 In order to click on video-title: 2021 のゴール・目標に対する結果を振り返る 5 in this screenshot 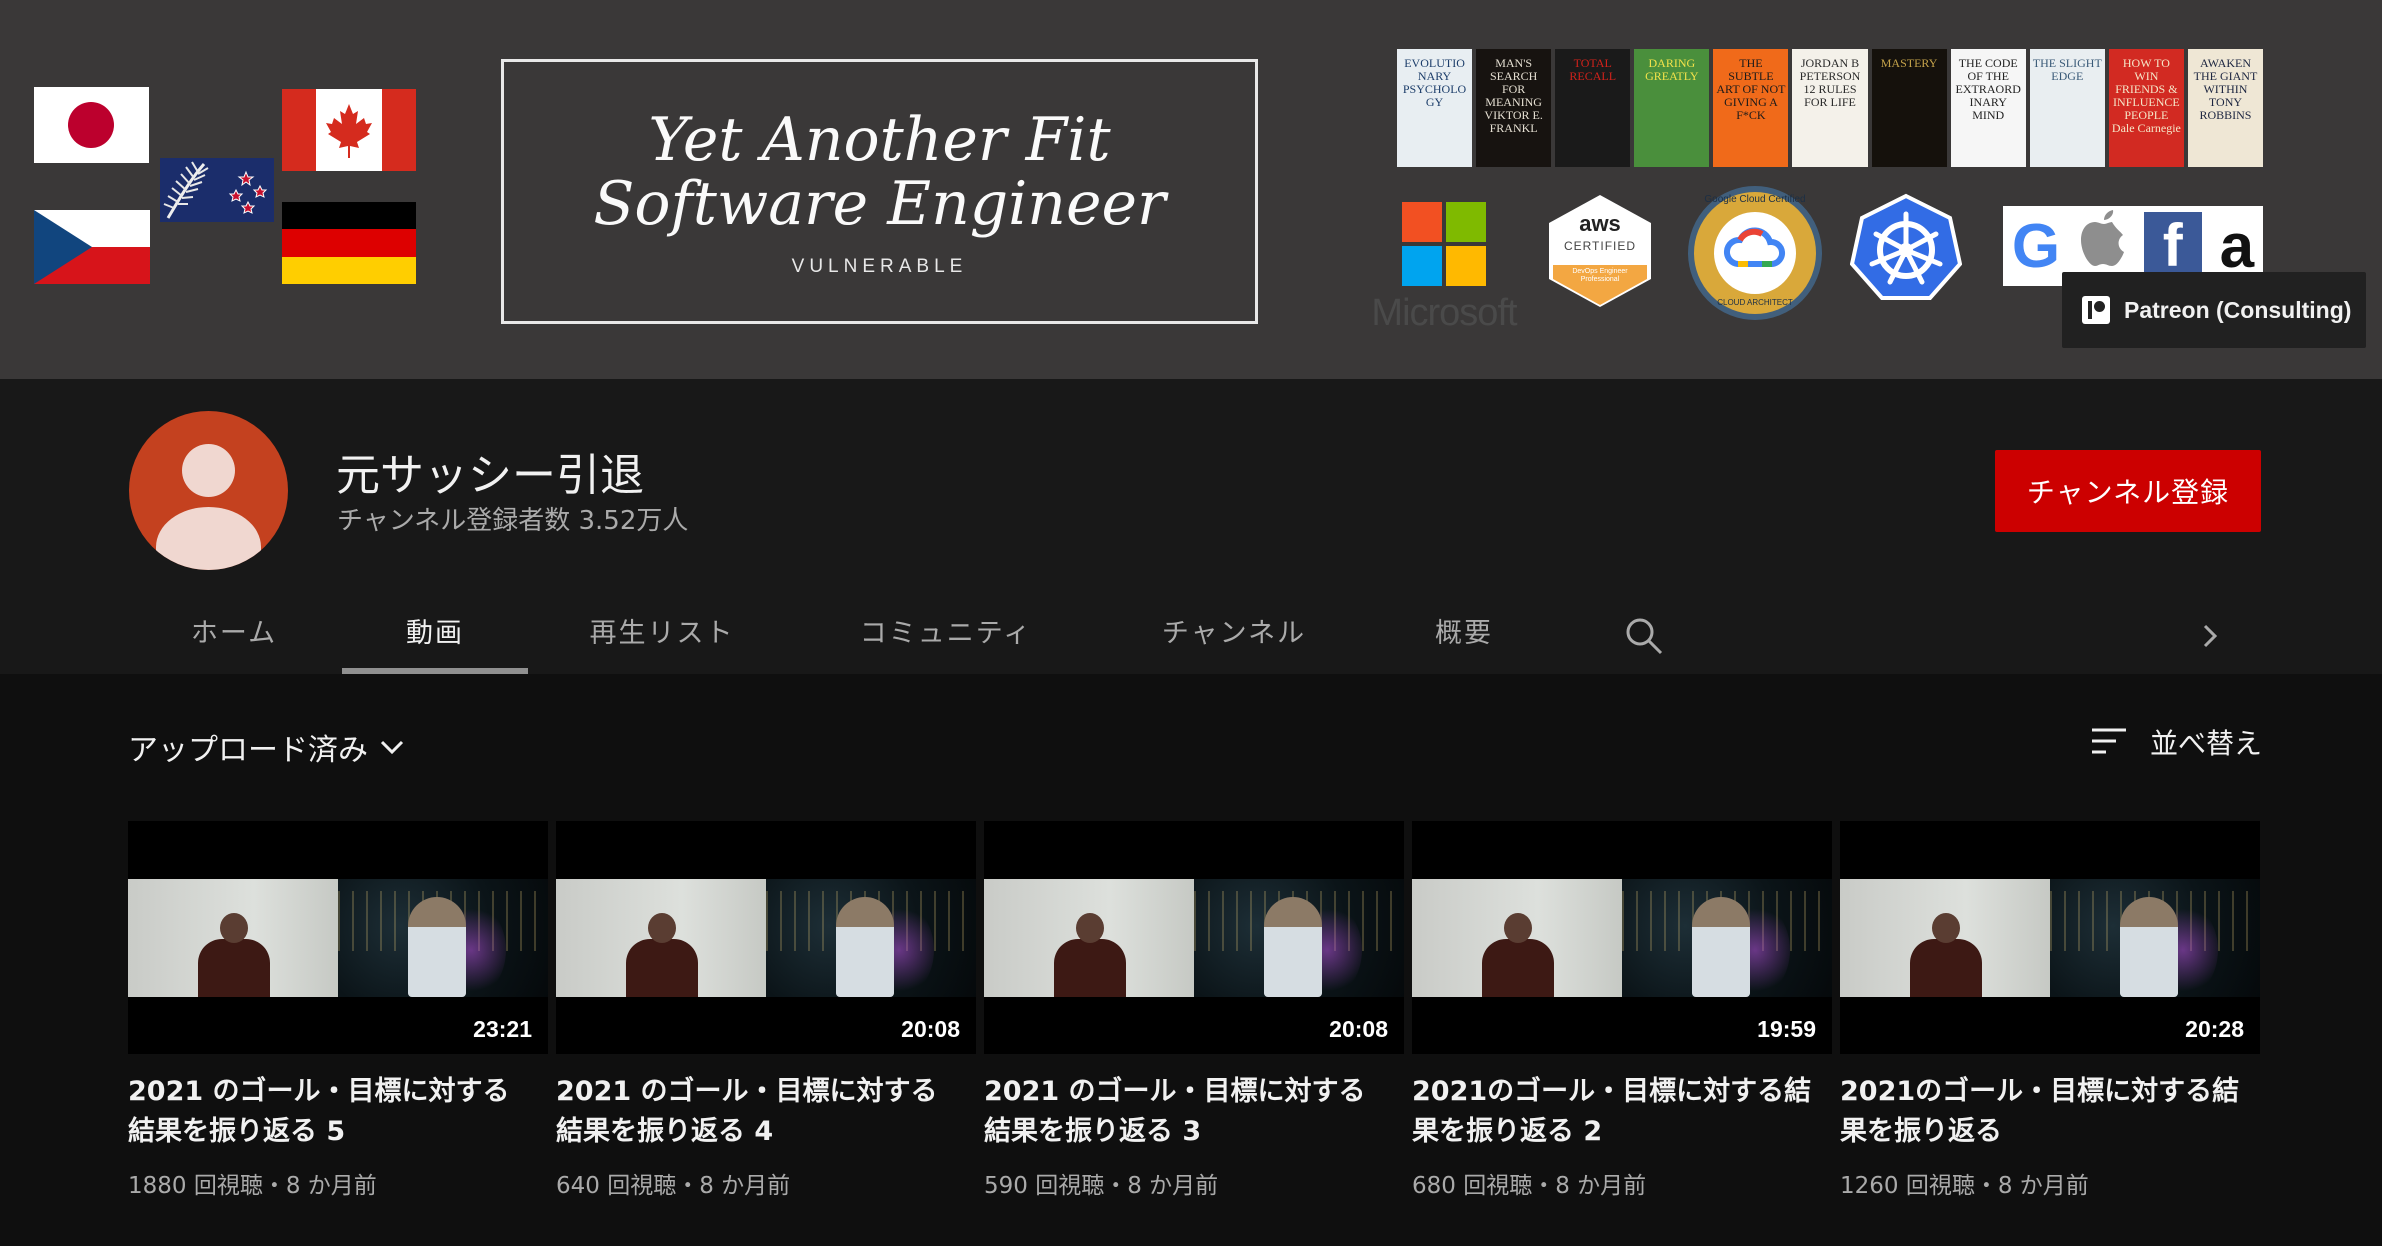, I will do `click(328, 1112)`.